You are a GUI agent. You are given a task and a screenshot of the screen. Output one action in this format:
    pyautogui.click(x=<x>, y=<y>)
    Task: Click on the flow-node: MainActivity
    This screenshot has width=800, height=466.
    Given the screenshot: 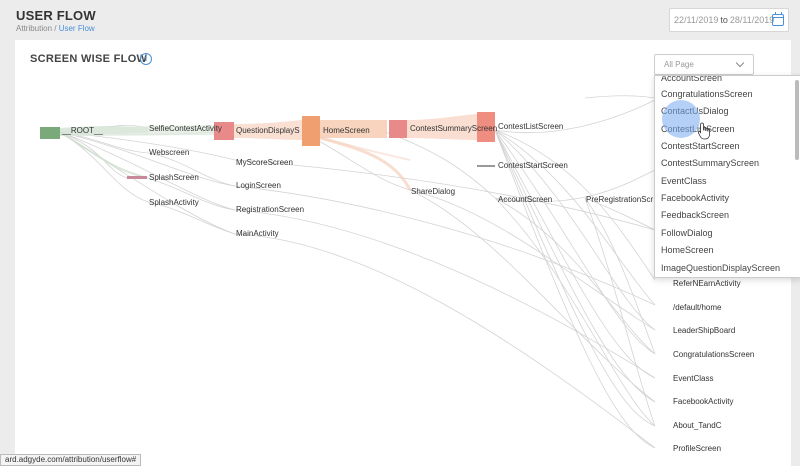 What is the action you would take?
    pyautogui.click(x=257, y=234)
    